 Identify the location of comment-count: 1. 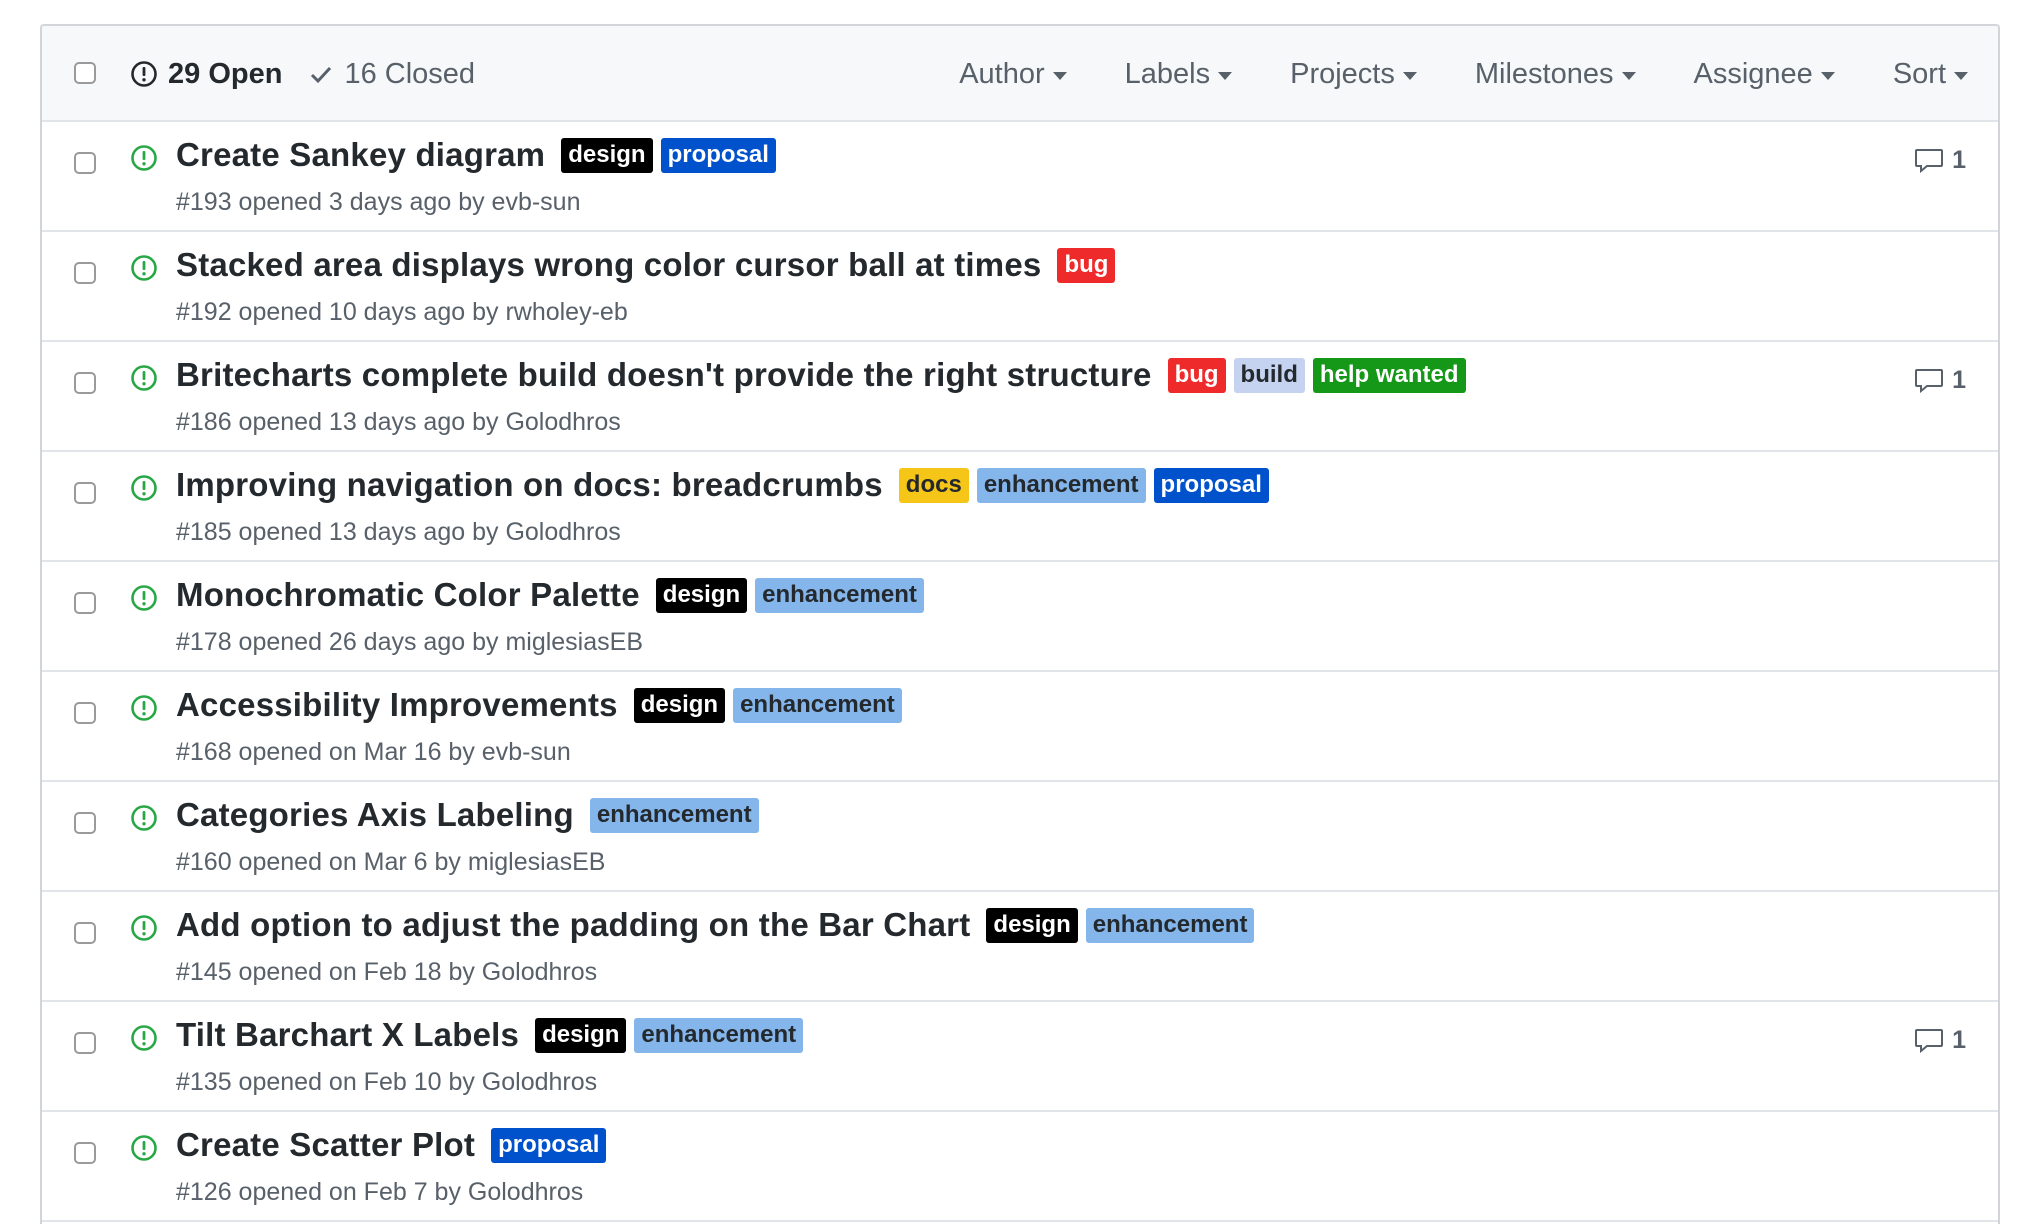
(1959, 1040).